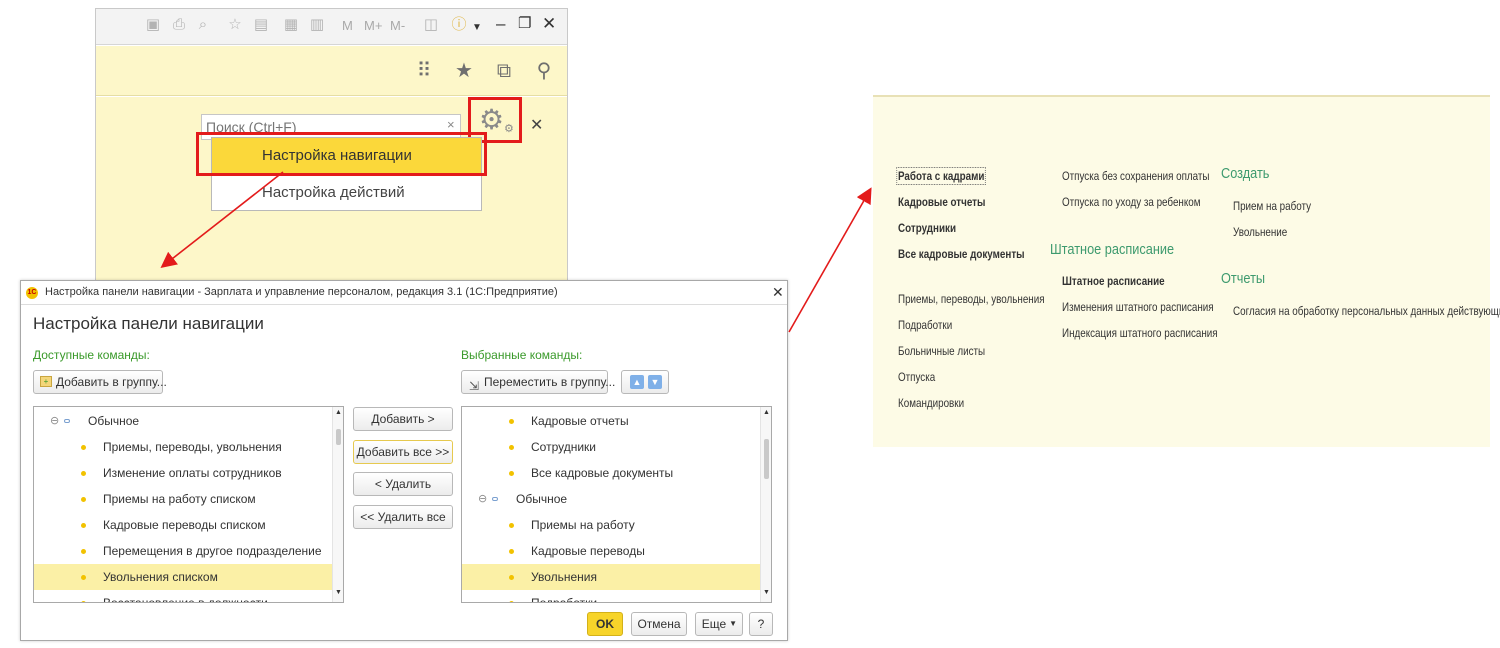 The height and width of the screenshot is (648, 1500). I want to click on dialog-close-icon: ✕, so click(778, 292).